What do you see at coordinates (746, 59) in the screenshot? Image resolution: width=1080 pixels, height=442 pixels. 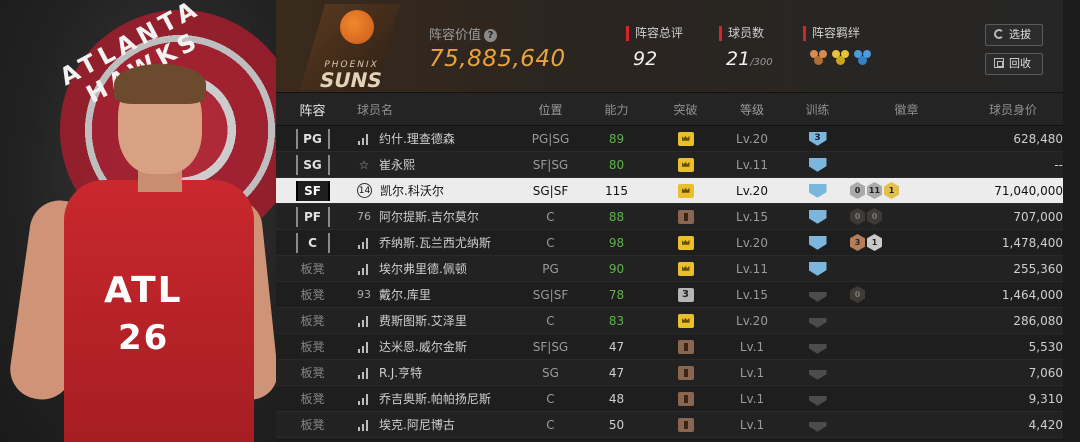 I see `players-count: 21/300` at bounding box center [746, 59].